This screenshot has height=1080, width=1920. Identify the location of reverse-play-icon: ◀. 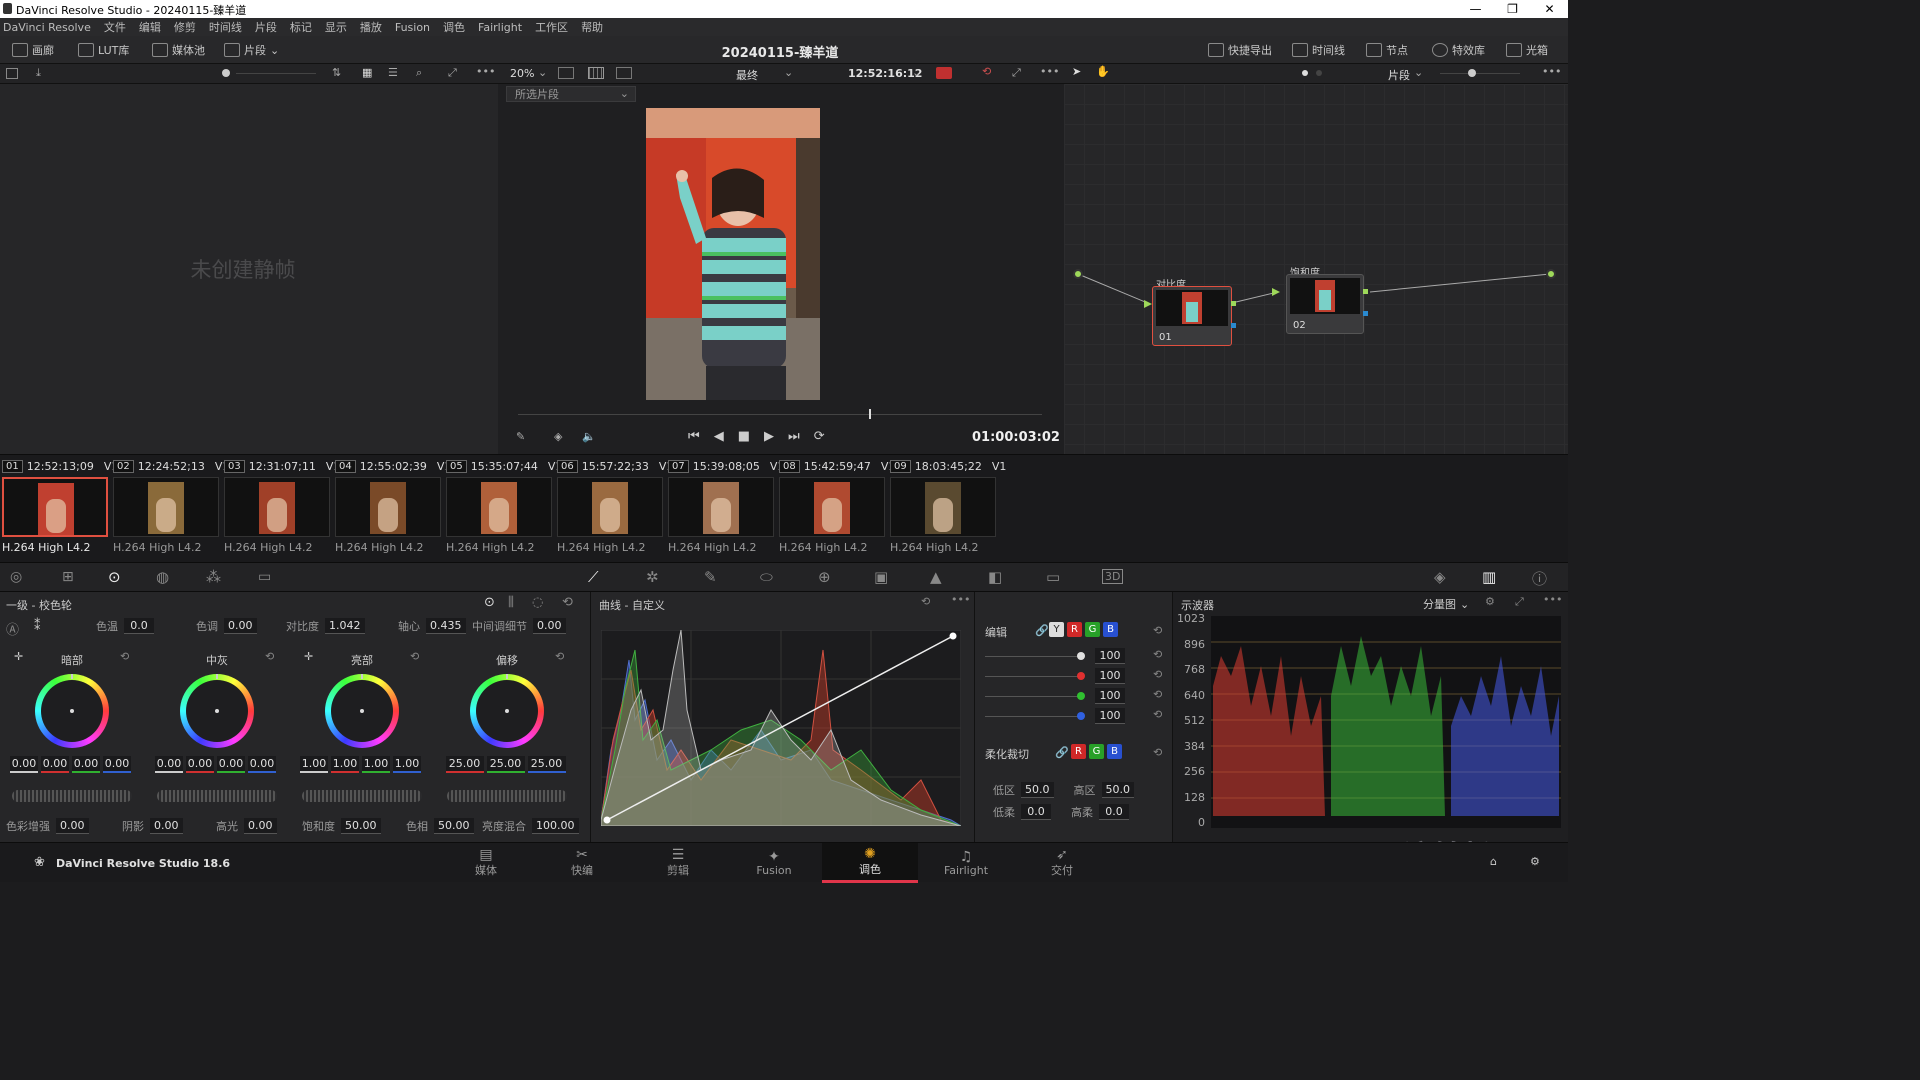
(719, 436).